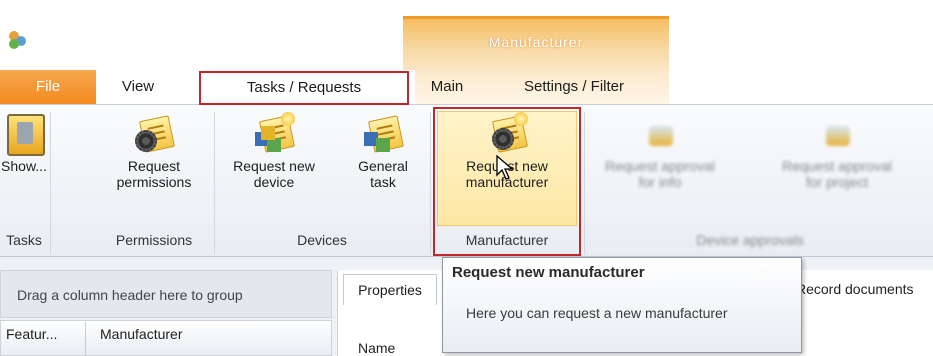 The height and width of the screenshot is (356, 933). What do you see at coordinates (507, 240) in the screenshot?
I see `group-label-manufacturer: Manufacturer` at bounding box center [507, 240].